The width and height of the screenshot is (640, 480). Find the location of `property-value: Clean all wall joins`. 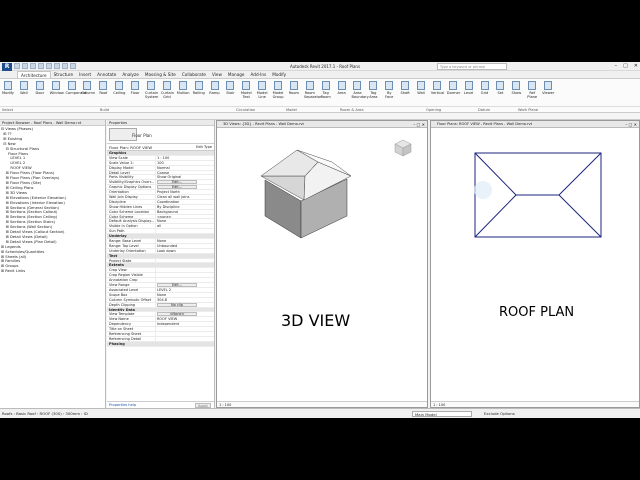

property-value: Clean all wall joins is located at coordinates (173, 197).